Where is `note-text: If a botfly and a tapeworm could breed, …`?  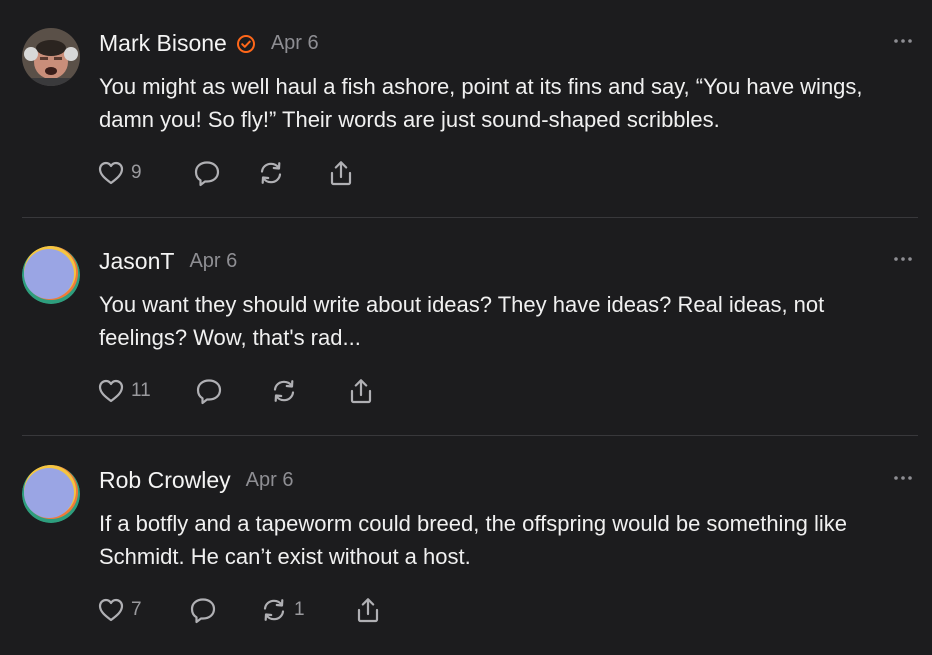 note-text: If a botfly and a tapeworm could breed, … is located at coordinates (473, 540).